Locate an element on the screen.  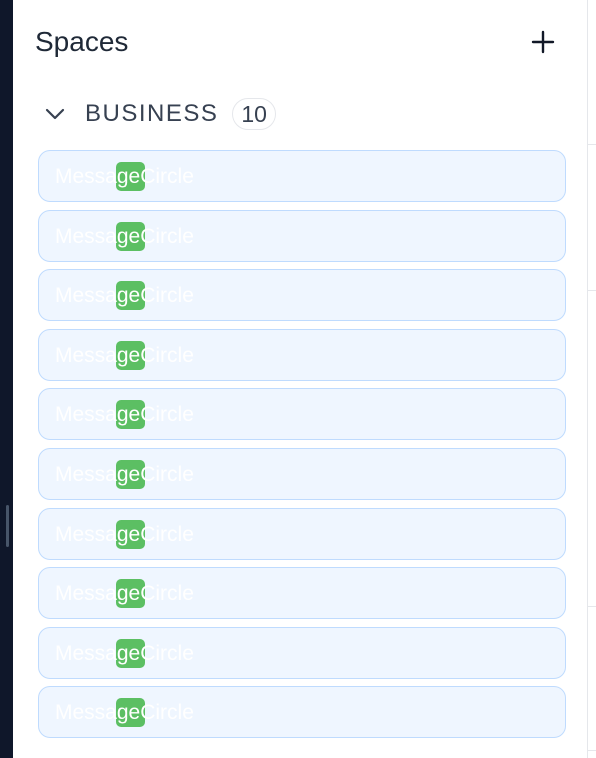
chevron-down-icon is located at coordinates (55, 114).